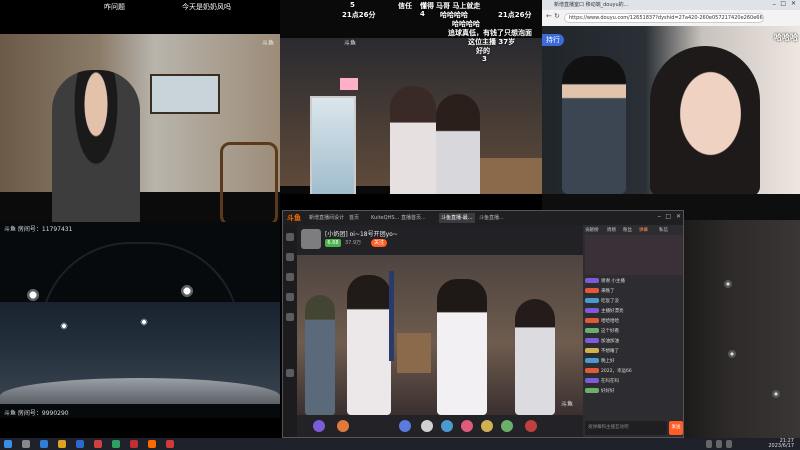 The height and width of the screenshot is (450, 800). I want to click on start-icon, so click(8, 444).